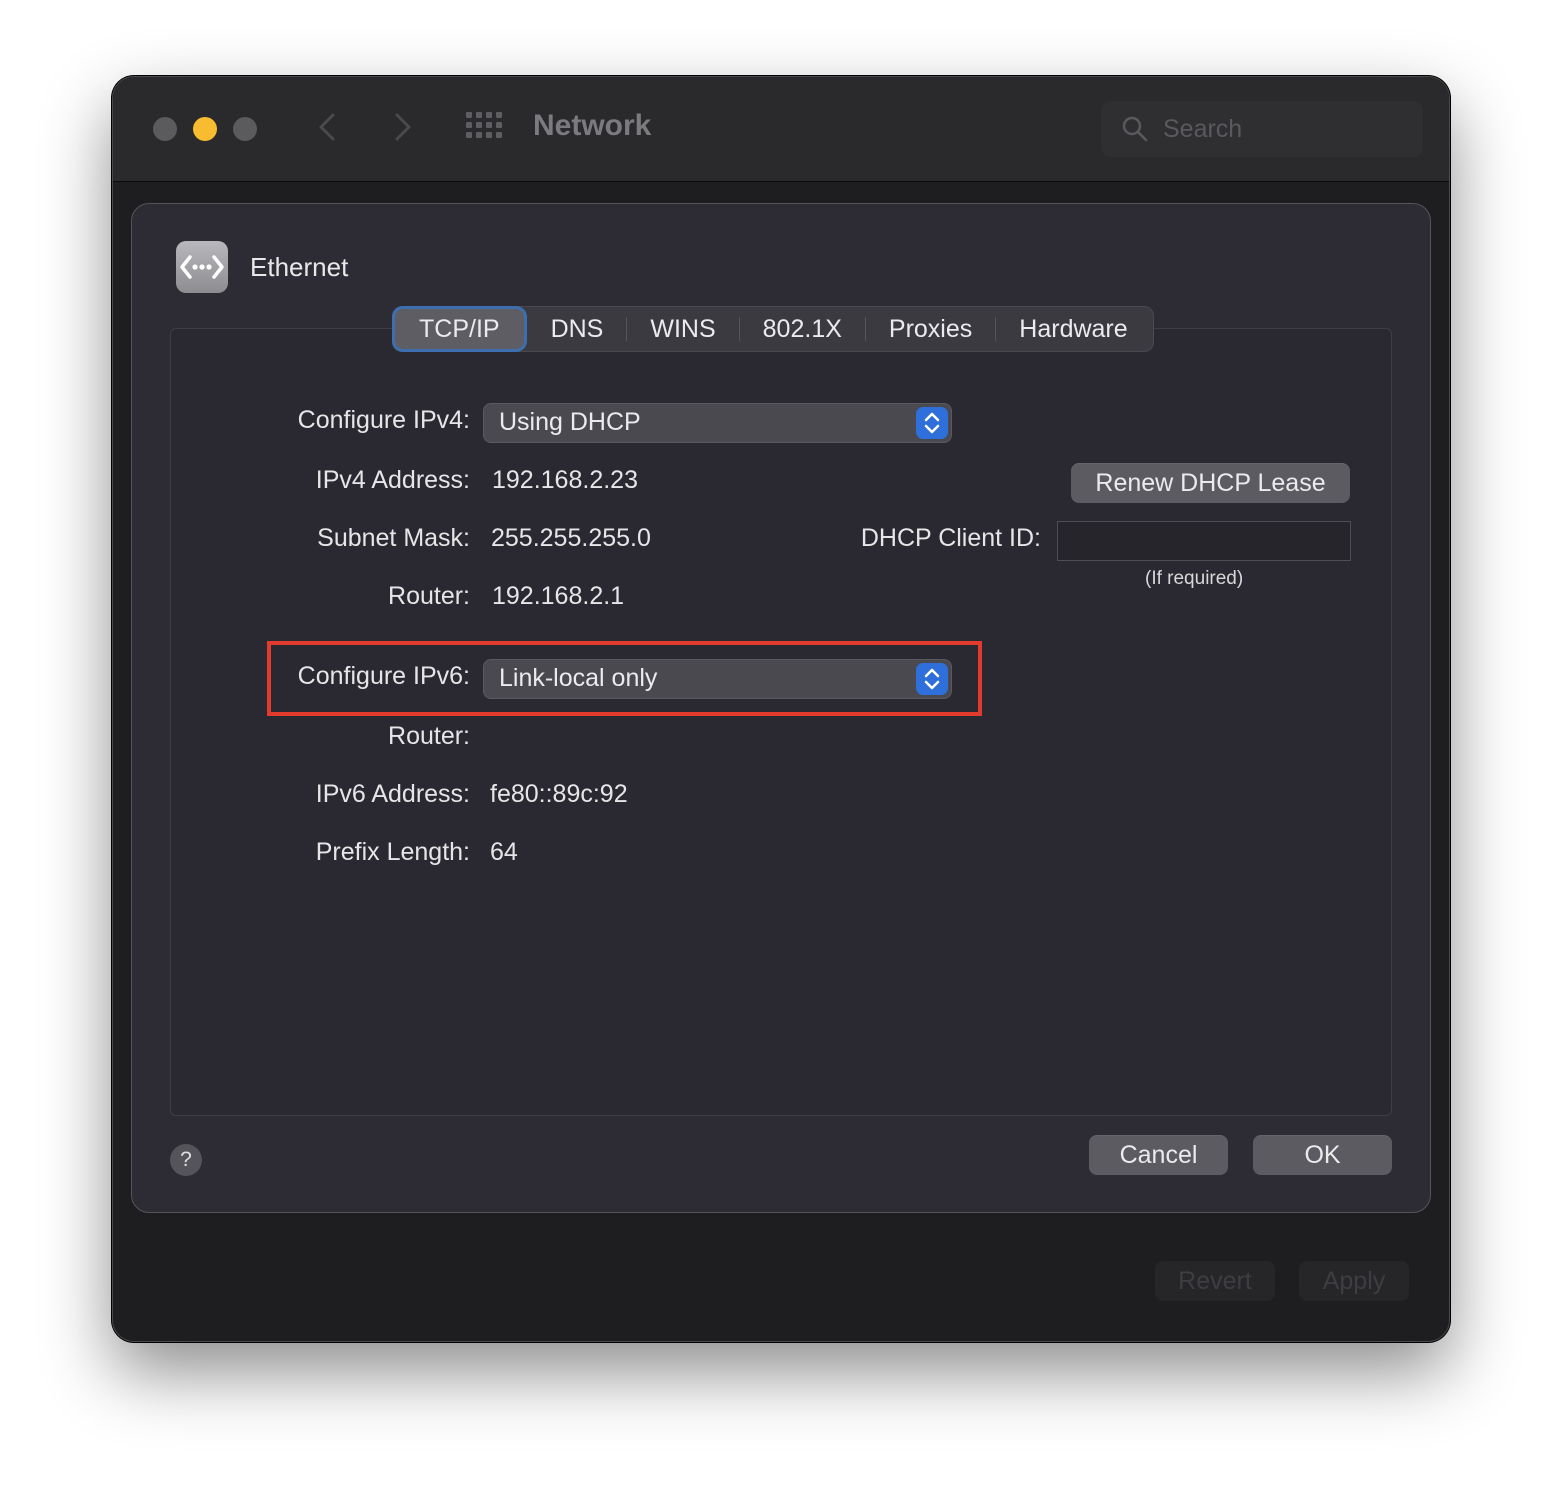 Image resolution: width=1560 pixels, height=1488 pixels. I want to click on forward-arrow-icon, so click(402, 127).